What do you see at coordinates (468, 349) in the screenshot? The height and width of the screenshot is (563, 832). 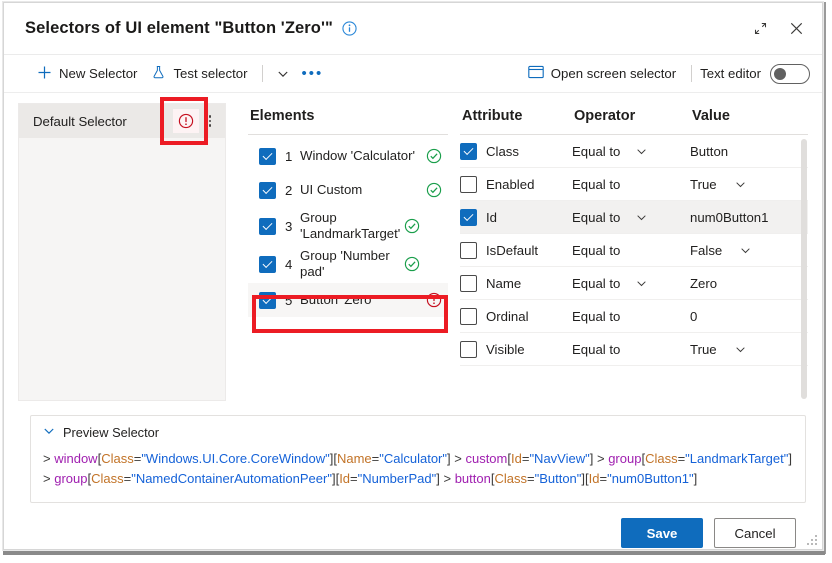 I see `attribute-checkbox-visible` at bounding box center [468, 349].